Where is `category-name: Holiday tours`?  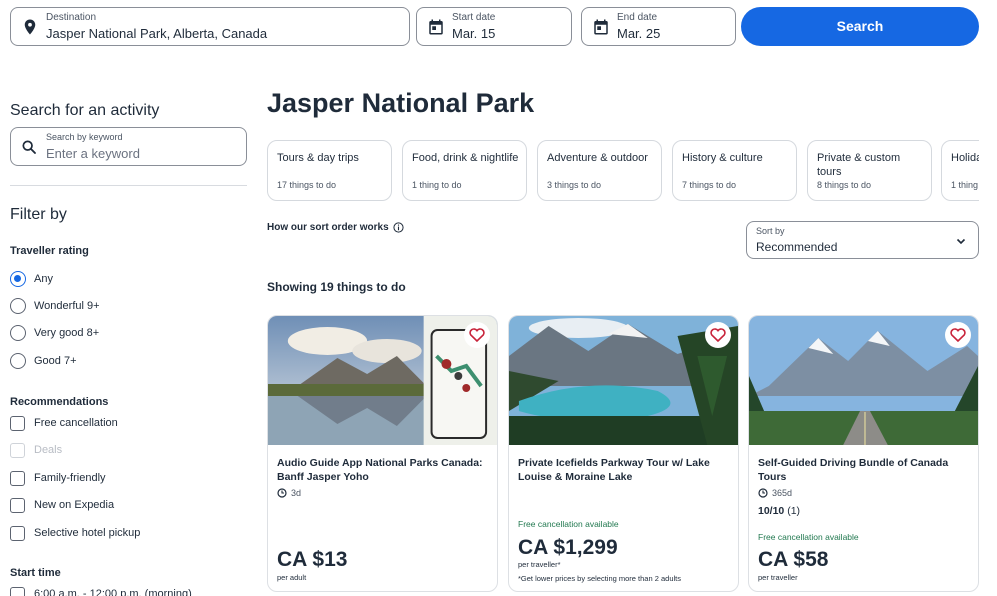 category-name: Holiday tours is located at coordinates (965, 158).